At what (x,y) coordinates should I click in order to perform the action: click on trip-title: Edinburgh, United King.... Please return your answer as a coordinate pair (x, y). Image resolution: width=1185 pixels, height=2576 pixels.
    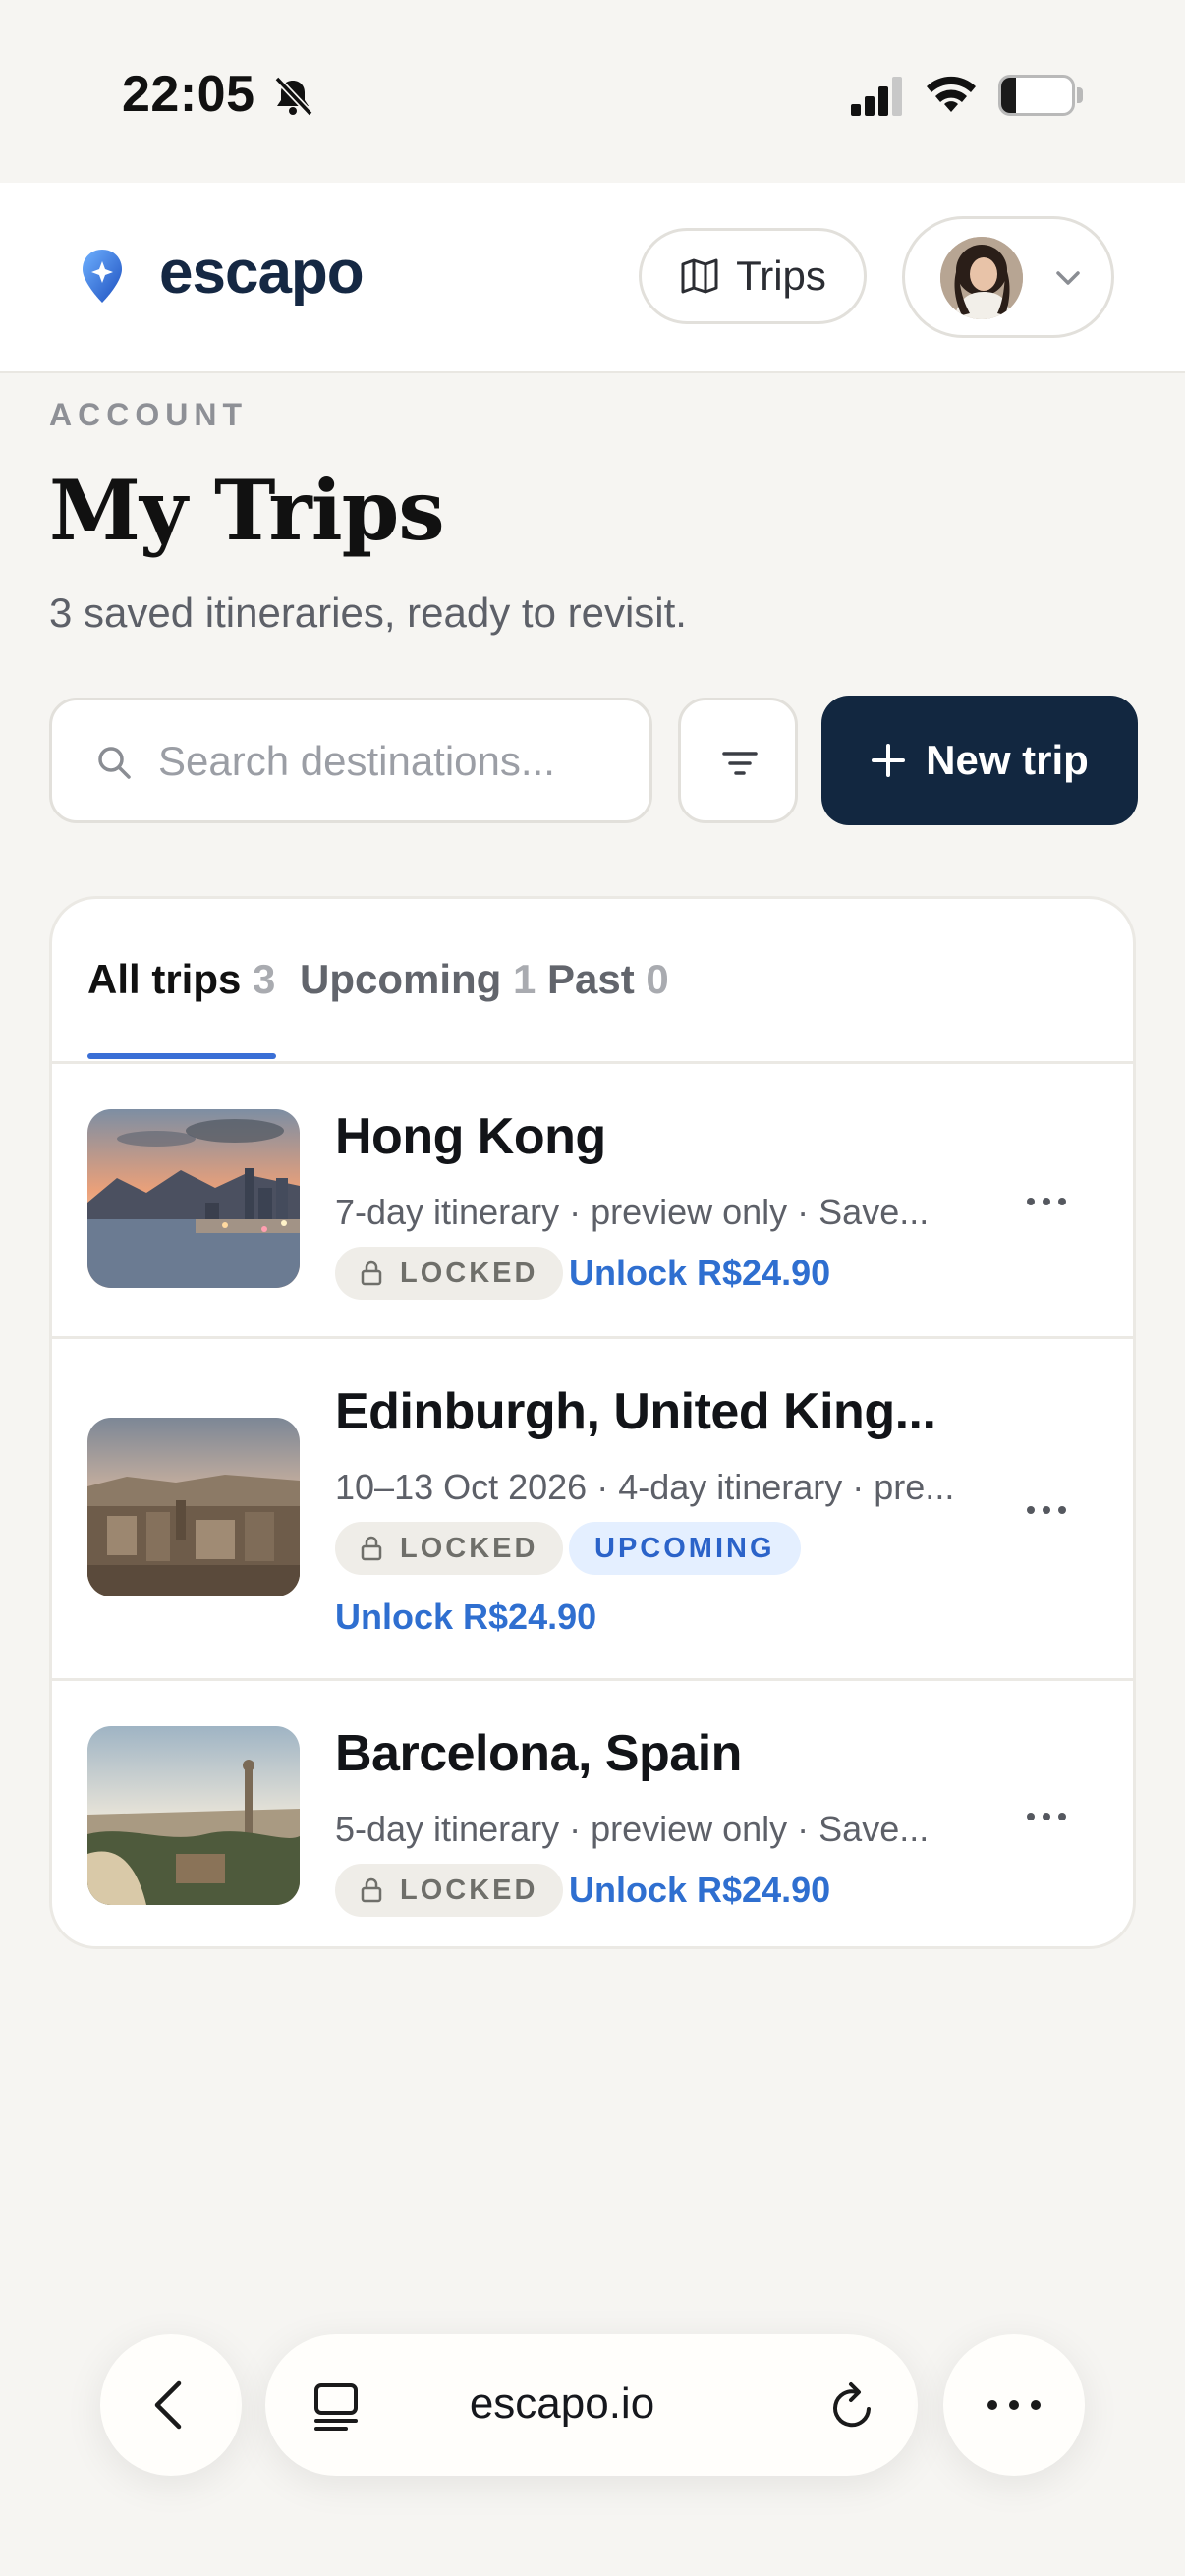
    Looking at the image, I should click on (635, 1411).